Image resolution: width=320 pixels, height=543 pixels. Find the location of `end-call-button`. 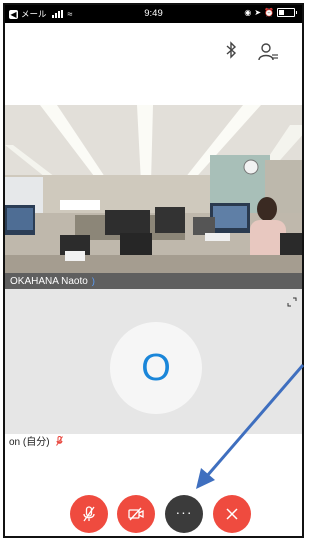

end-call-button is located at coordinates (232, 514).